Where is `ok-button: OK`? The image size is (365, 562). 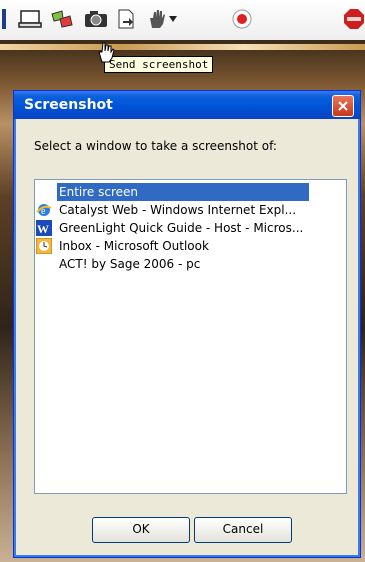 ok-button: OK is located at coordinates (141, 530).